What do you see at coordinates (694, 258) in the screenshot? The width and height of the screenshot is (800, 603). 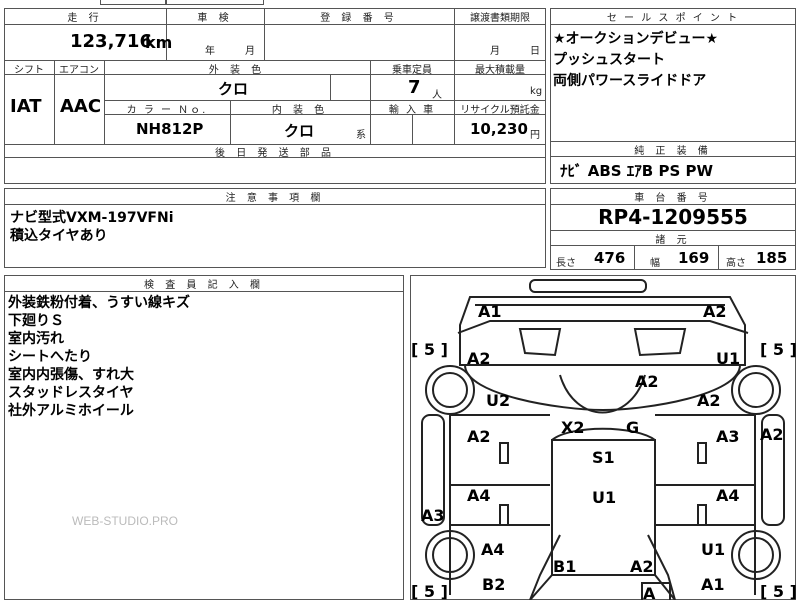 I see `width-value: 169` at bounding box center [694, 258].